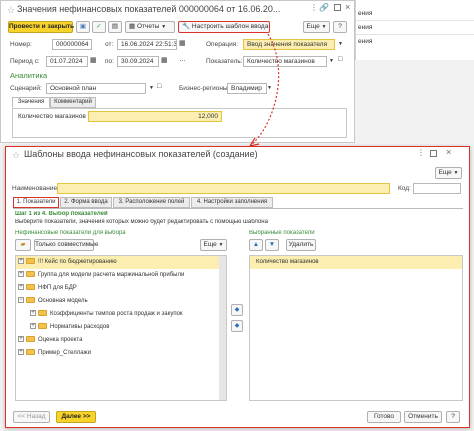 The image size is (474, 431). What do you see at coordinates (67, 262) in the screenshot?
I see `tree-item: + !!! Кейс по бюджетированию` at bounding box center [67, 262].